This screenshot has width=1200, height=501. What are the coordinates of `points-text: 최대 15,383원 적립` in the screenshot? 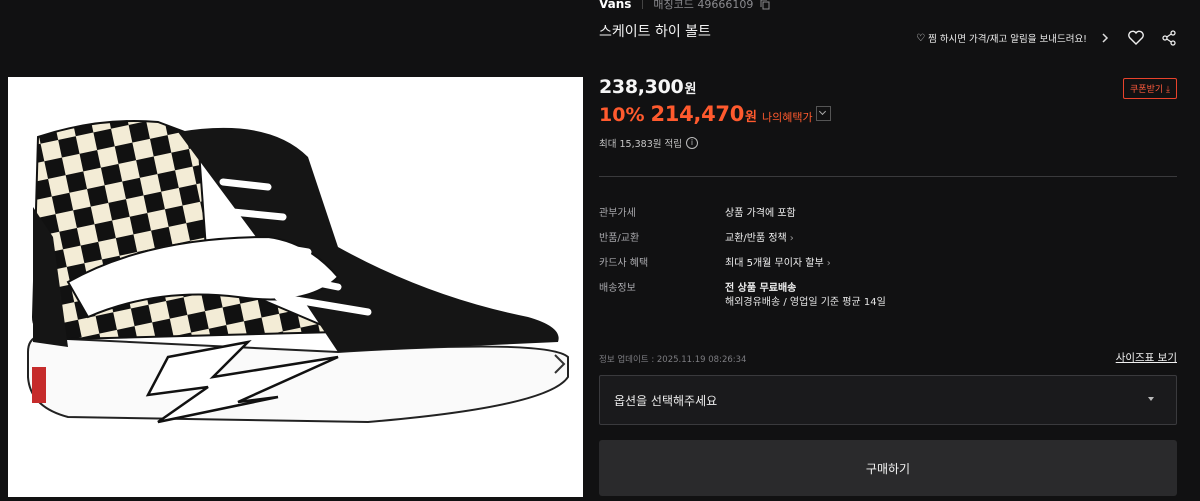 It's located at (640, 144).